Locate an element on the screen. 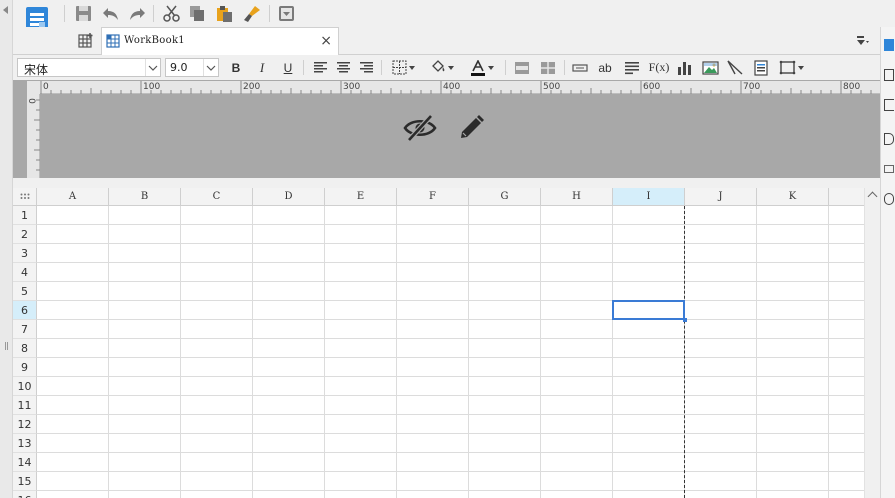 This screenshot has height=498, width=895. row-header-11: 11 is located at coordinates (25, 405).